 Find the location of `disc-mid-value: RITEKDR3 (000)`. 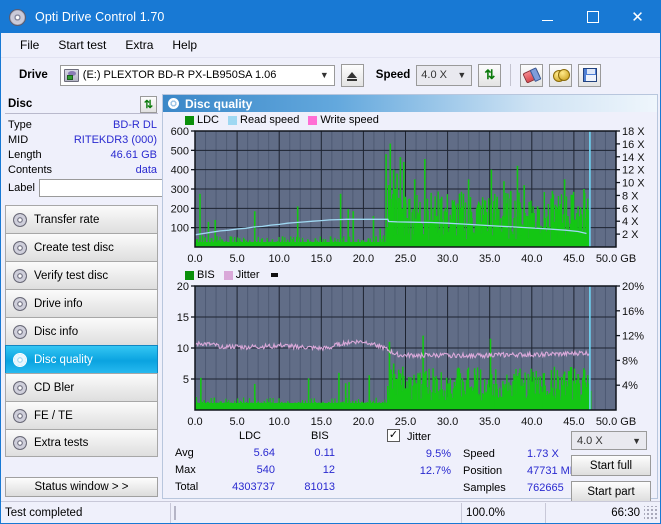

disc-mid-value: RITEKDR3 (000) is located at coordinates (115, 139).